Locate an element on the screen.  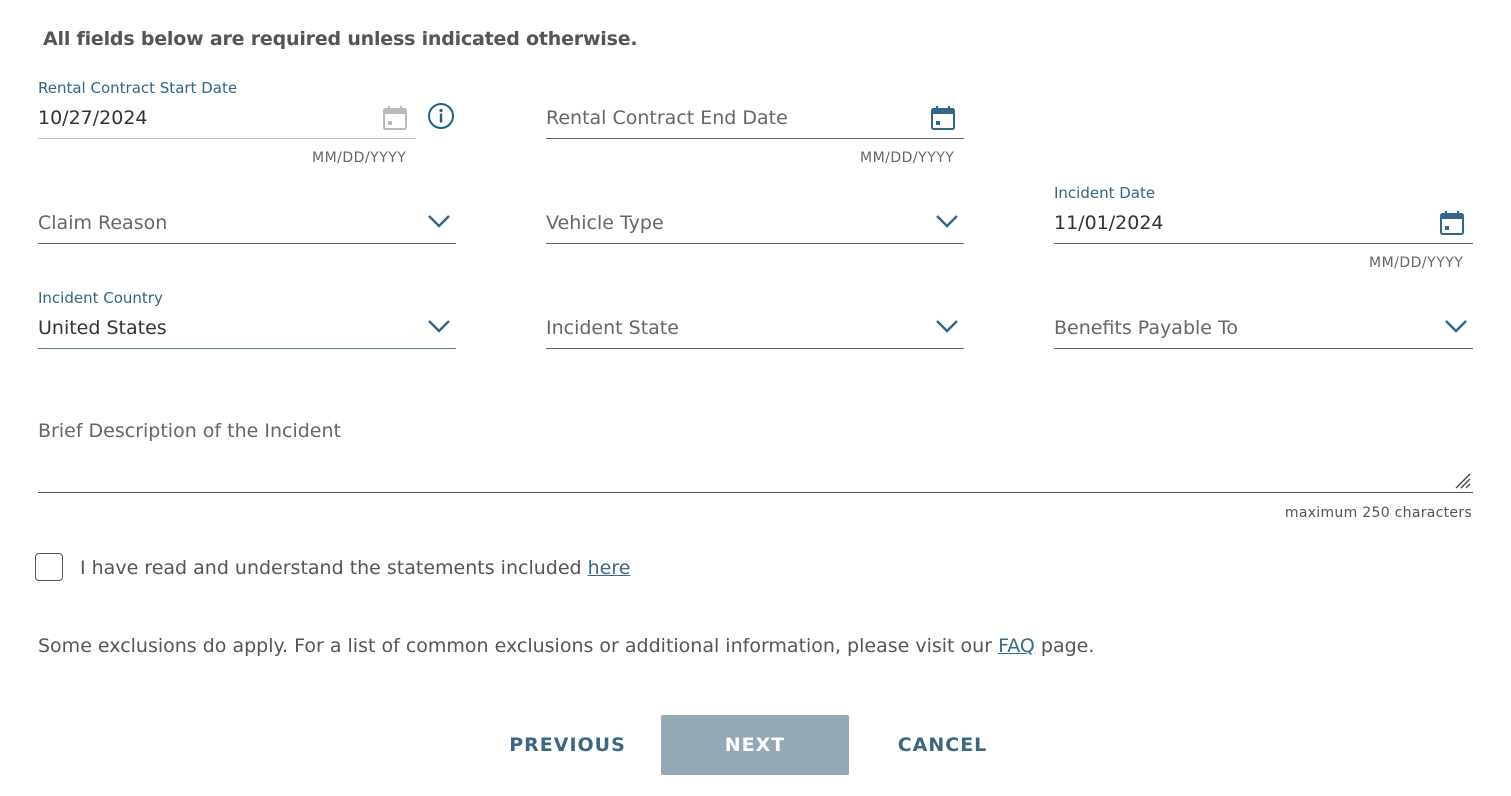
incident-description-placeholder: Brief Description of the Incident is located at coordinates (189, 431).